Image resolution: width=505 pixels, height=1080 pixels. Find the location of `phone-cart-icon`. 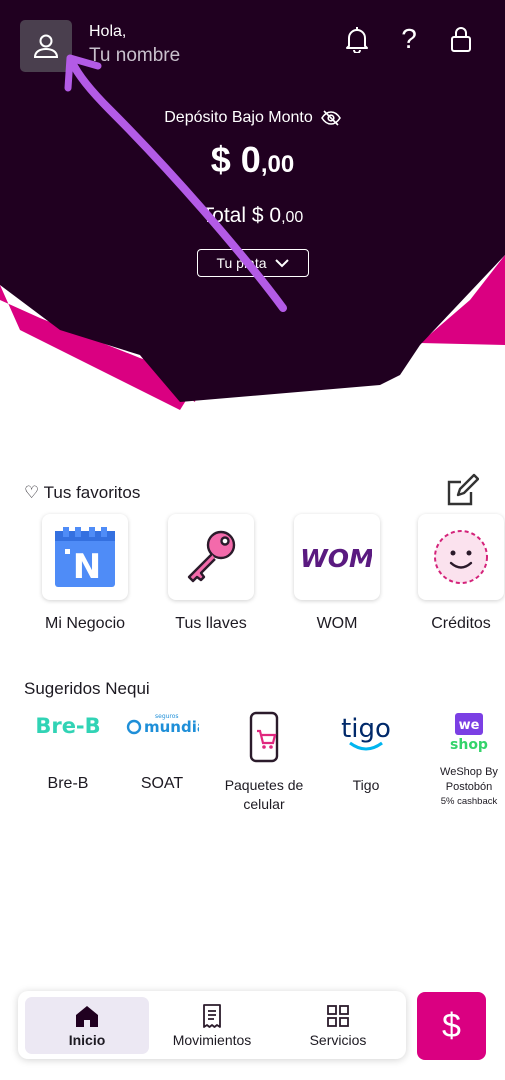

phone-cart-icon is located at coordinates (264, 737).